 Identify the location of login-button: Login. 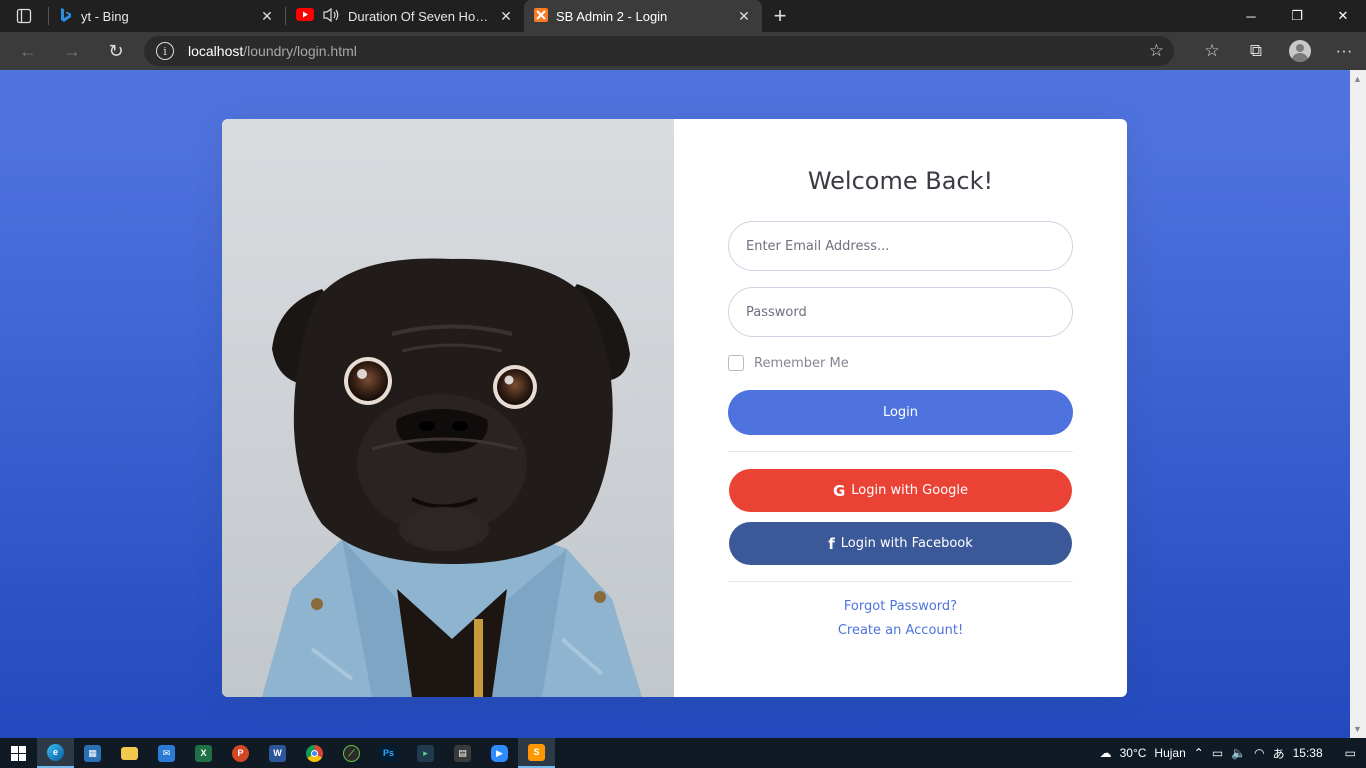
(900, 412).